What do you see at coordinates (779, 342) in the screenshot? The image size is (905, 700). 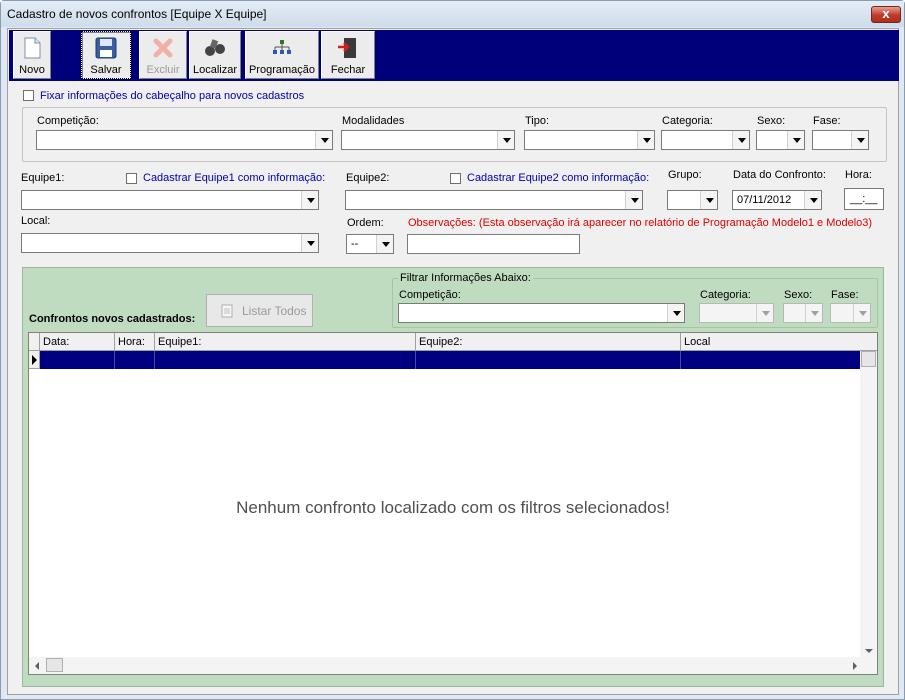 I see `column-venue: Local` at bounding box center [779, 342].